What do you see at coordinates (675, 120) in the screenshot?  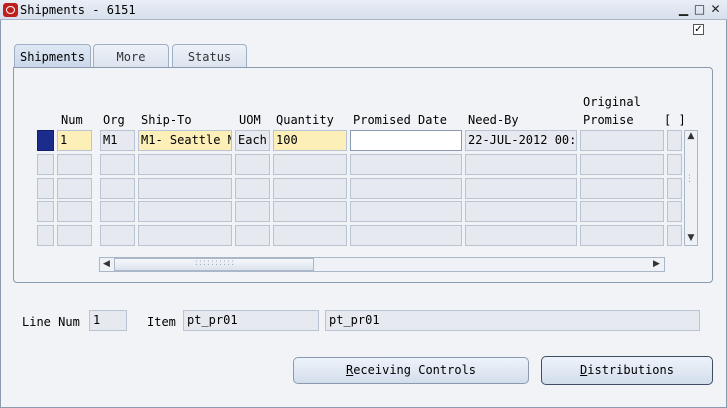 I see `folder-icon: [ ]` at bounding box center [675, 120].